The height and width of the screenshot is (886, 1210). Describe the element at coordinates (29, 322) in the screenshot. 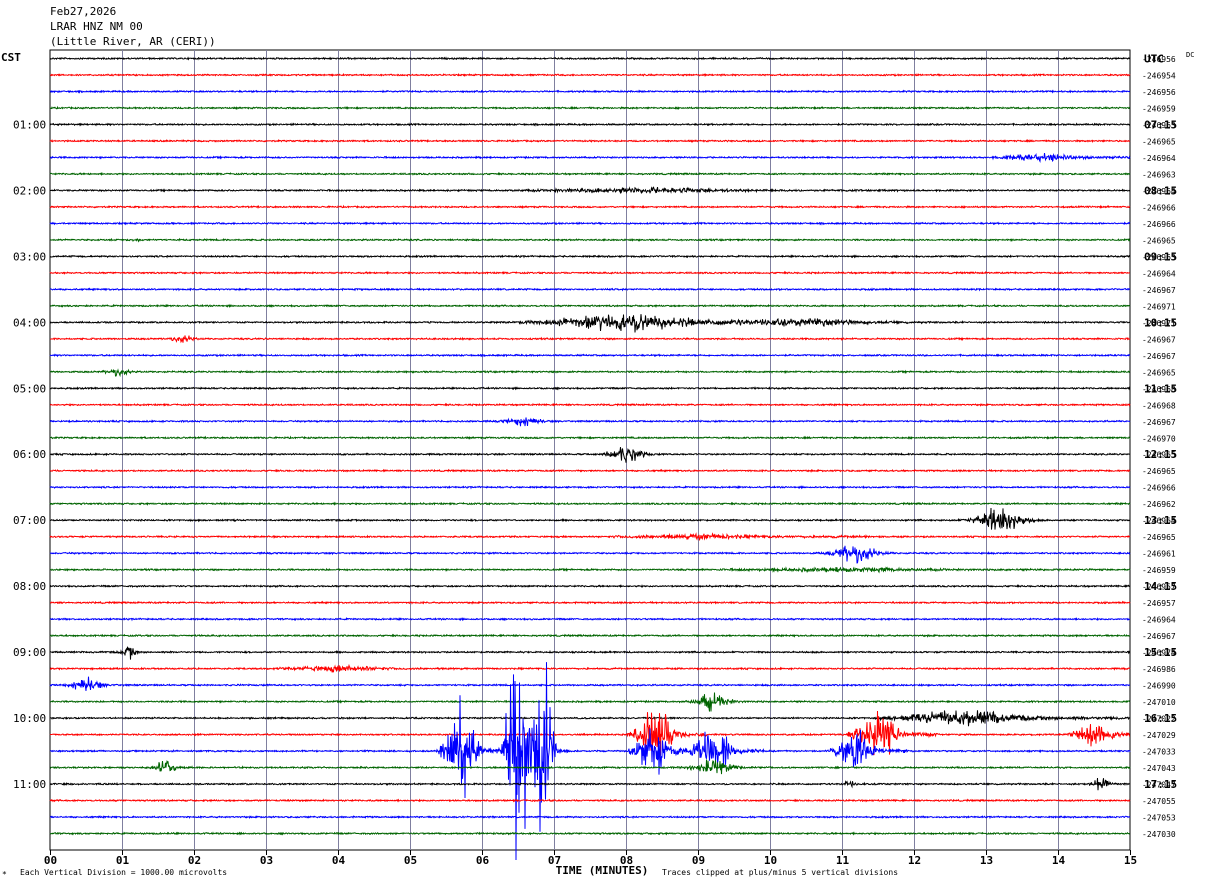

I see `cst-hour-label: 04:00` at that location.